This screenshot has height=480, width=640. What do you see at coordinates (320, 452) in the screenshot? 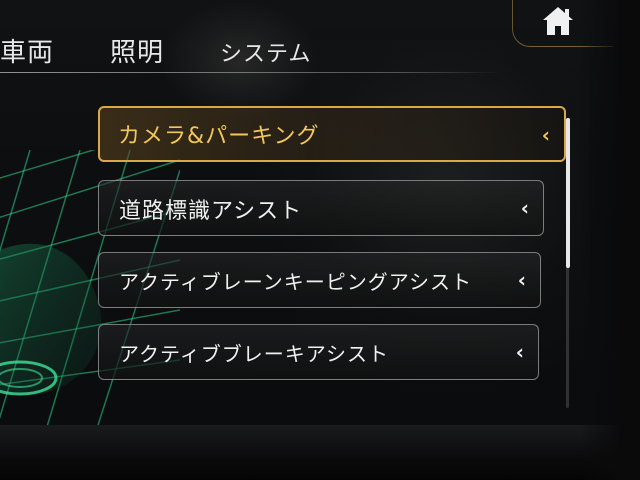
I see `screen-bezel-bottom` at bounding box center [320, 452].